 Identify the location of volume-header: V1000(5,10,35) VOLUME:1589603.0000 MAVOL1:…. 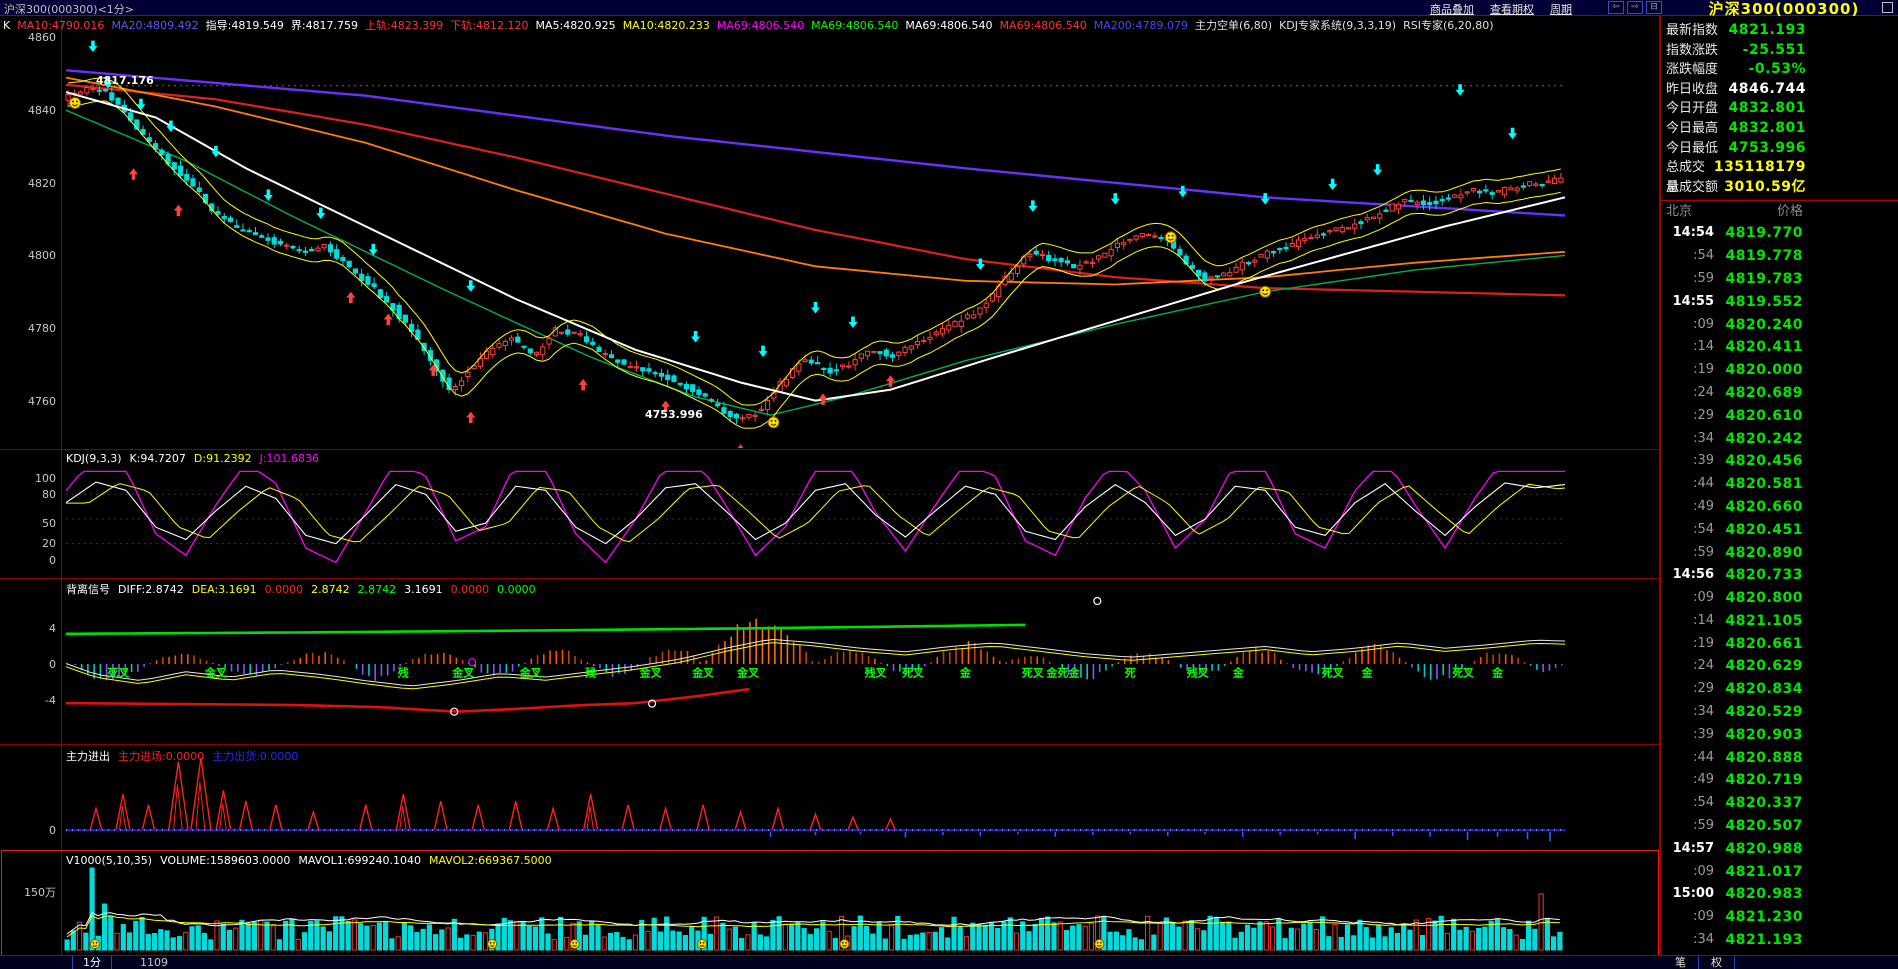
(313, 860).